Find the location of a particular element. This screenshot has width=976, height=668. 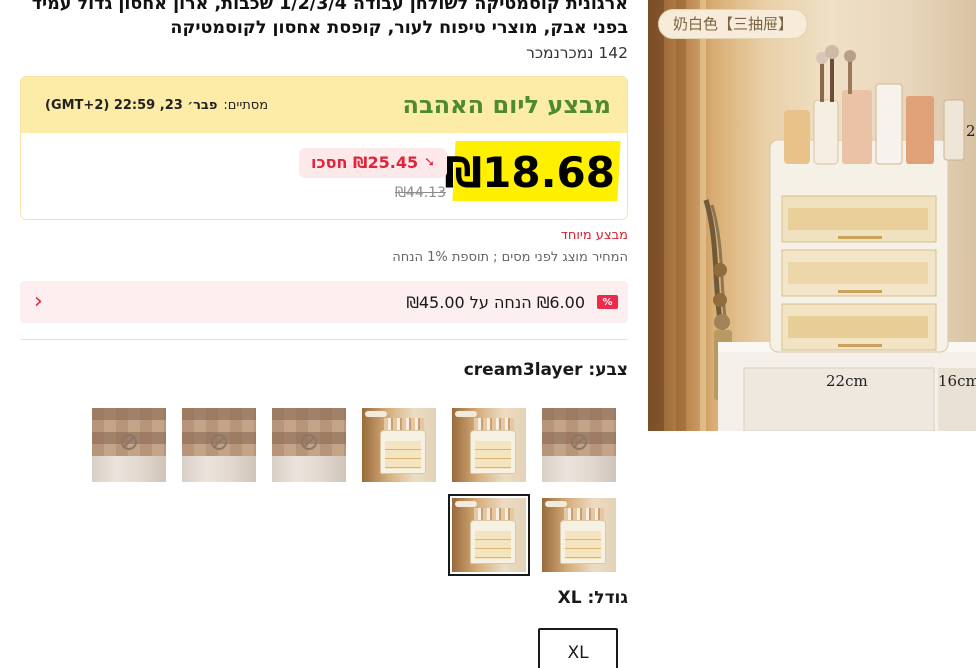

dimension-edge-label: 2 is located at coordinates (971, 131).